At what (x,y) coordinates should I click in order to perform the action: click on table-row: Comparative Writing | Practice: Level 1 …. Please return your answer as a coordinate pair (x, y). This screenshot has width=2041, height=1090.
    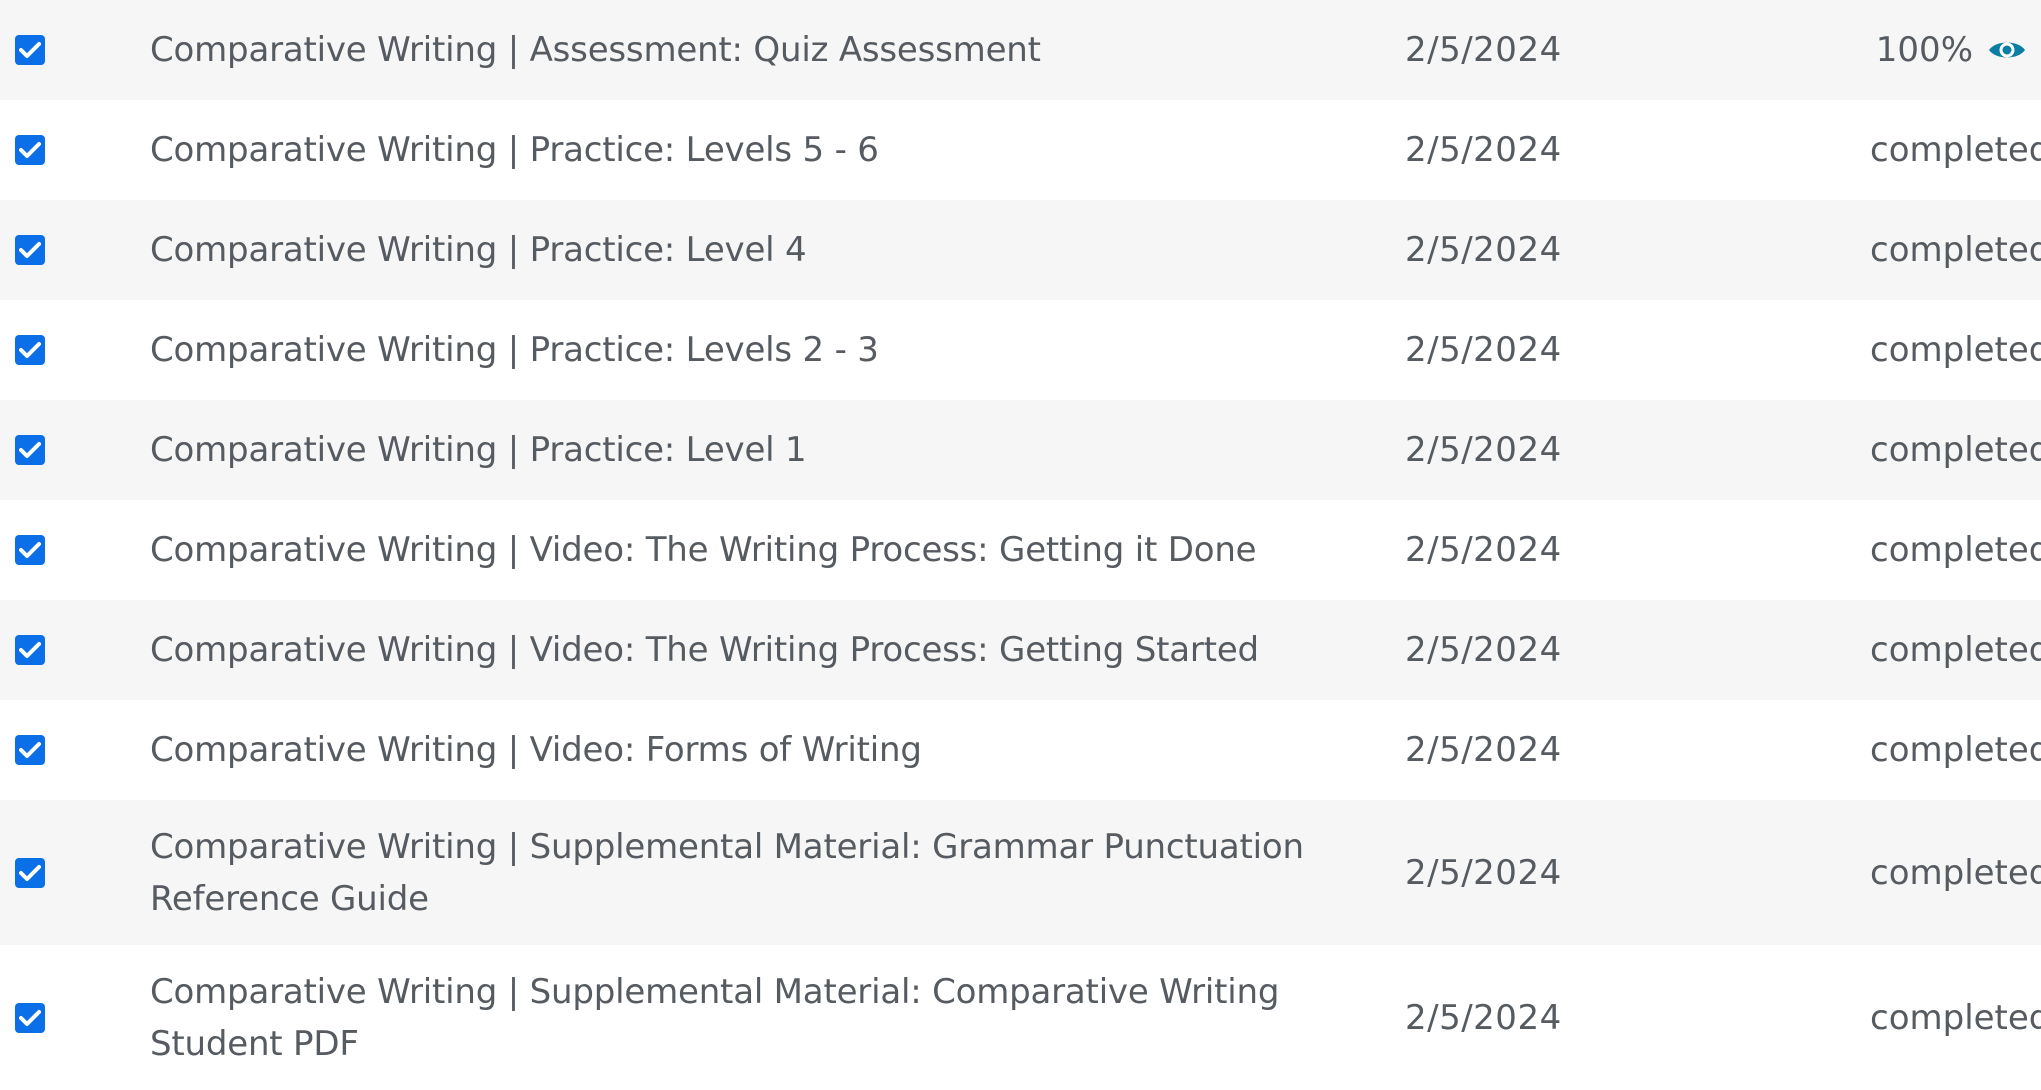
    Looking at the image, I should click on (1020, 450).